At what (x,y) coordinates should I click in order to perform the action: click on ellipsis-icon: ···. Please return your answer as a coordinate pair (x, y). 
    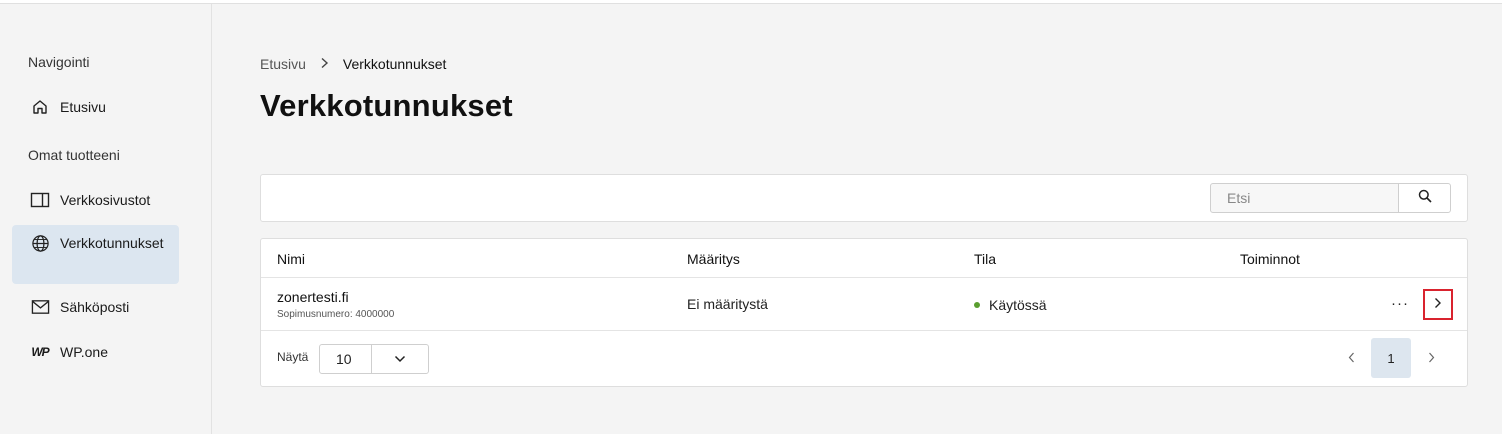
    Looking at the image, I should click on (1400, 303).